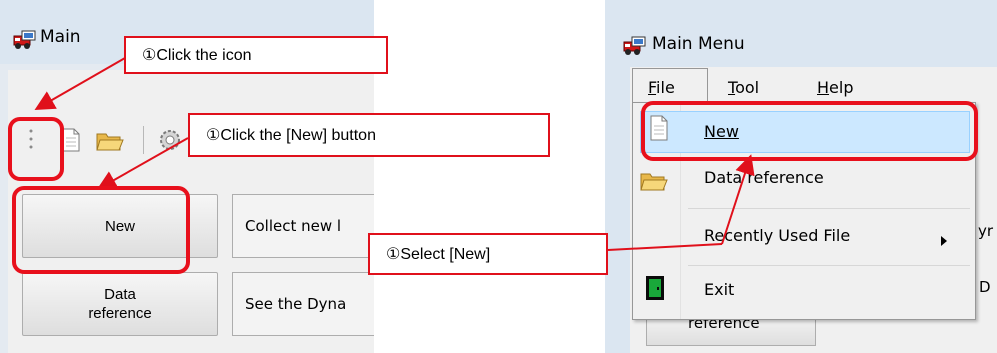 The width and height of the screenshot is (997, 353). What do you see at coordinates (101, 230) in the screenshot?
I see `highlight-new-button` at bounding box center [101, 230].